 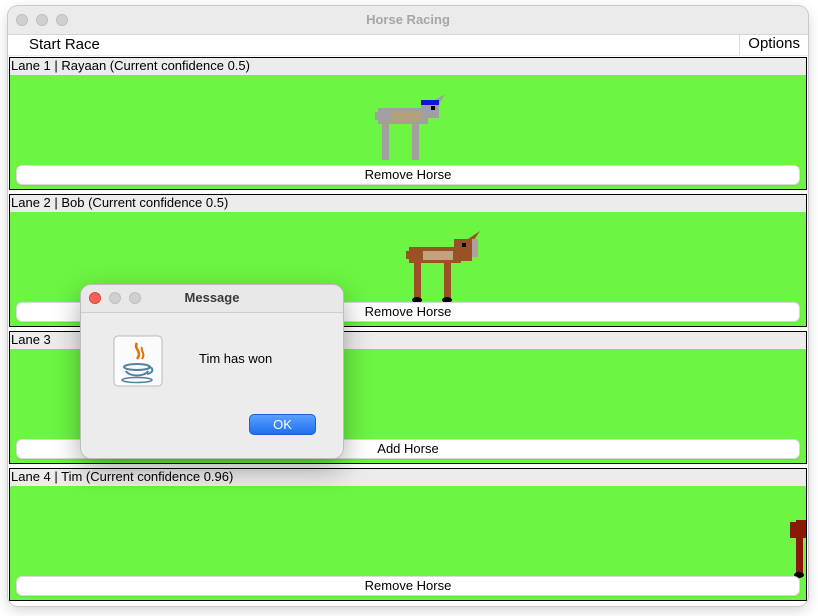 What do you see at coordinates (130, 65) in the screenshot?
I see `lane-label: Lane 1 | Rayaan (Current confidence 0.5)` at bounding box center [130, 65].